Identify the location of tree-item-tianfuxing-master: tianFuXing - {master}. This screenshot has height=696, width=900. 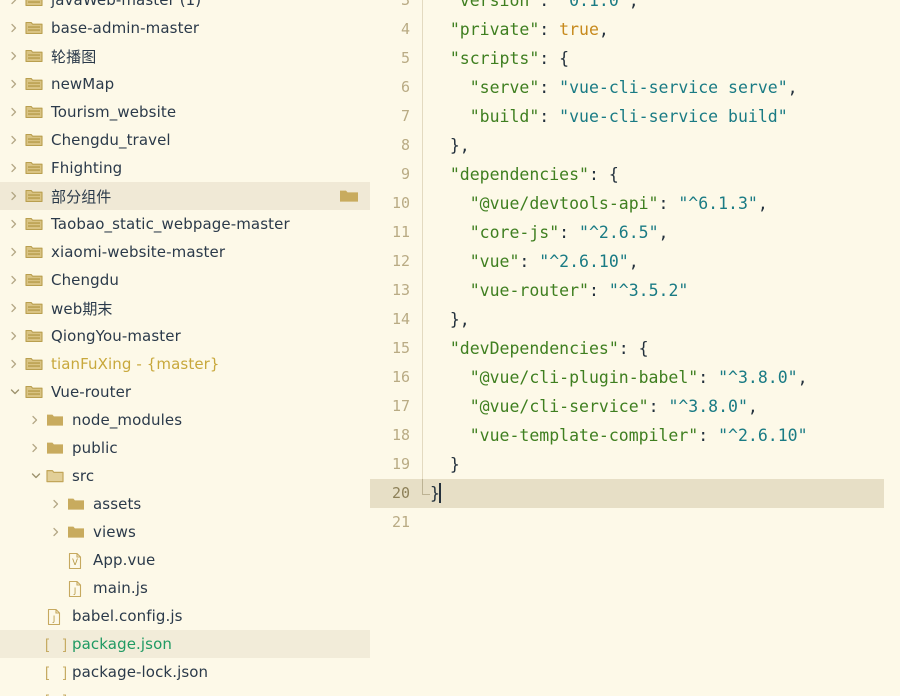
(185, 364).